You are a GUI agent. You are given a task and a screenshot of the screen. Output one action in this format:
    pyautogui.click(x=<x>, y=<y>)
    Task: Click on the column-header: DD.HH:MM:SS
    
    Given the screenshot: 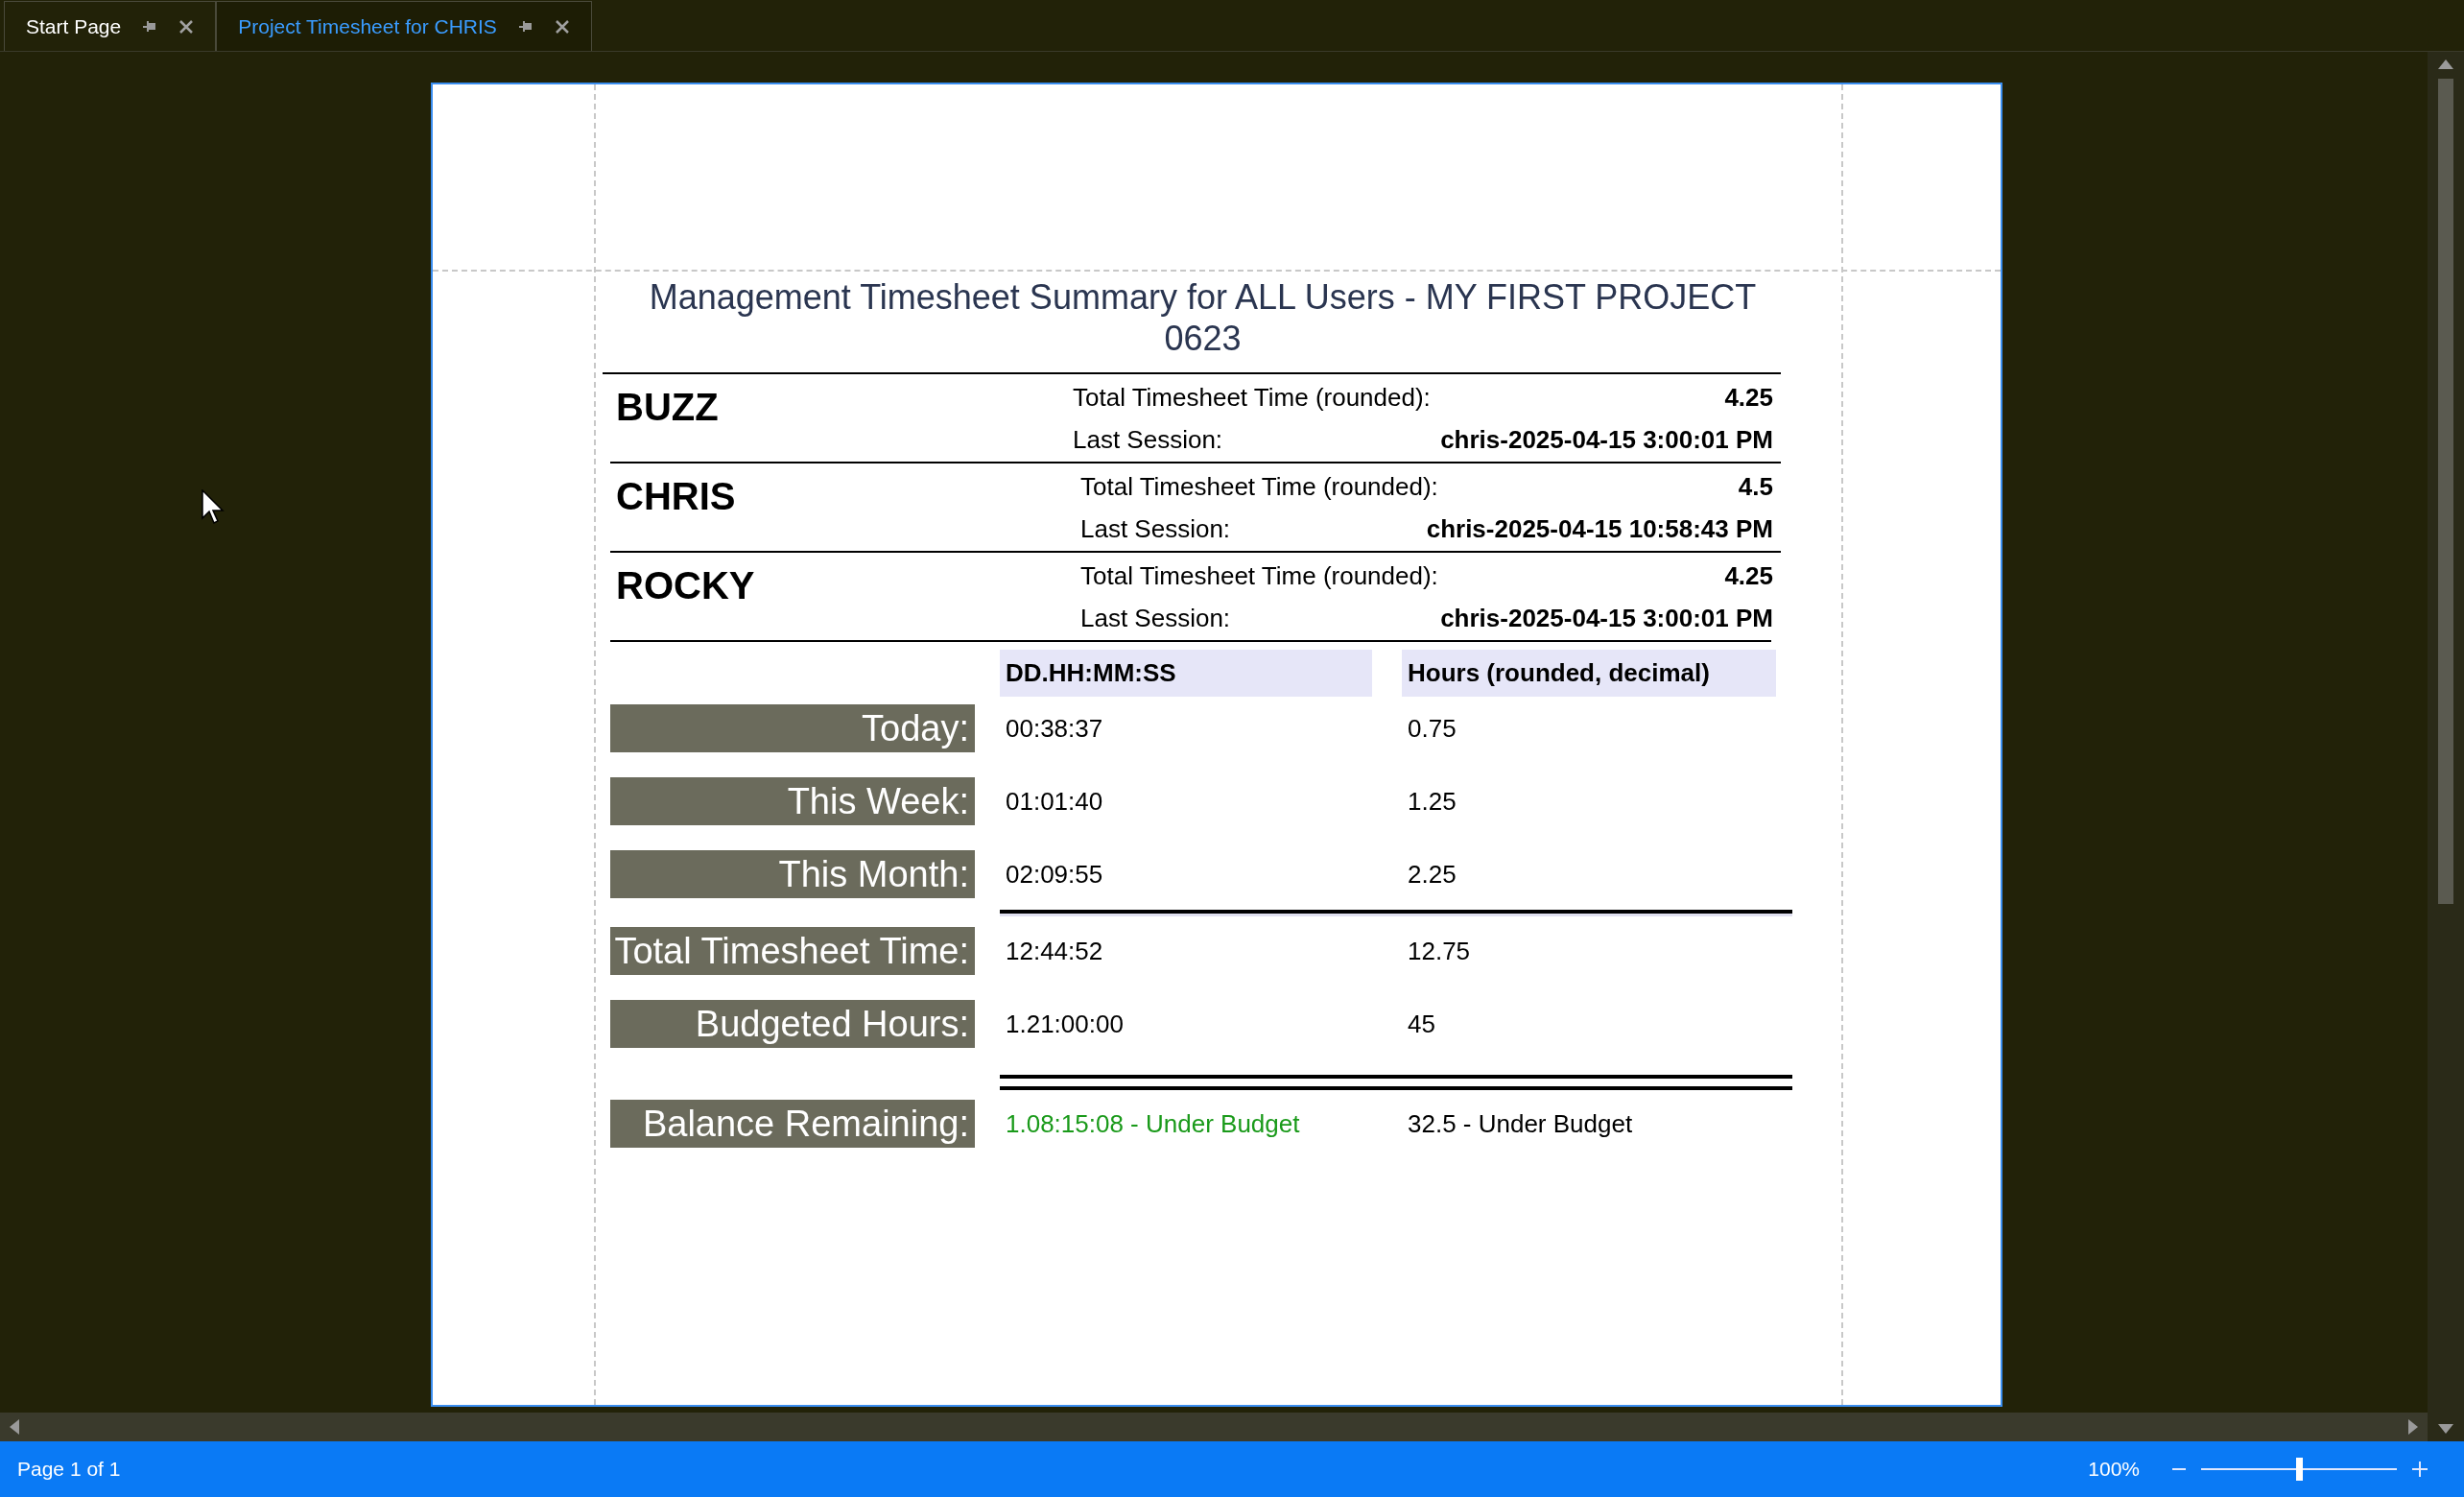 What is the action you would take?
    pyautogui.click(x=1186, y=673)
    